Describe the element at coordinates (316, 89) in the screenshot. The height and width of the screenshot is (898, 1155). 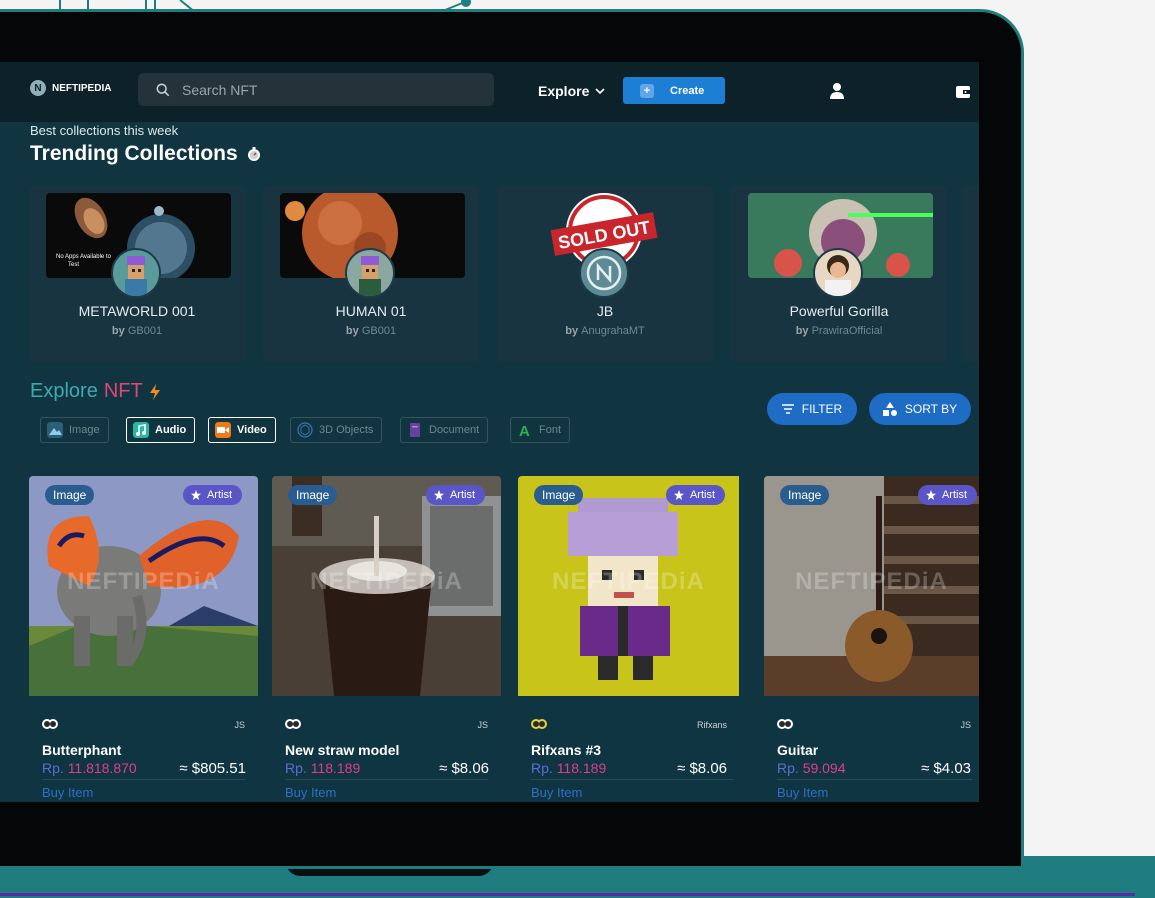
I see `search-bar: Search NFT` at that location.